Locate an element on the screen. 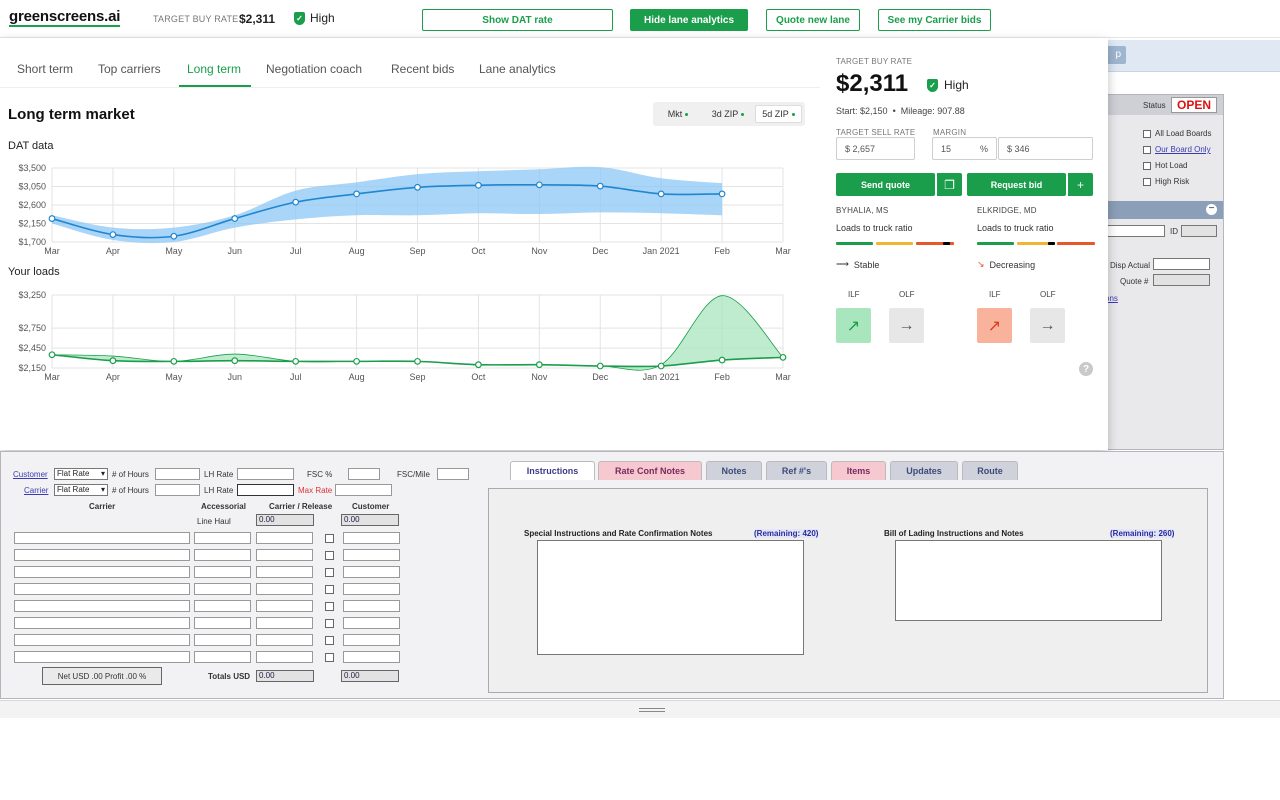 The height and width of the screenshot is (800, 1280). percent-unit: % is located at coordinates (983, 149).